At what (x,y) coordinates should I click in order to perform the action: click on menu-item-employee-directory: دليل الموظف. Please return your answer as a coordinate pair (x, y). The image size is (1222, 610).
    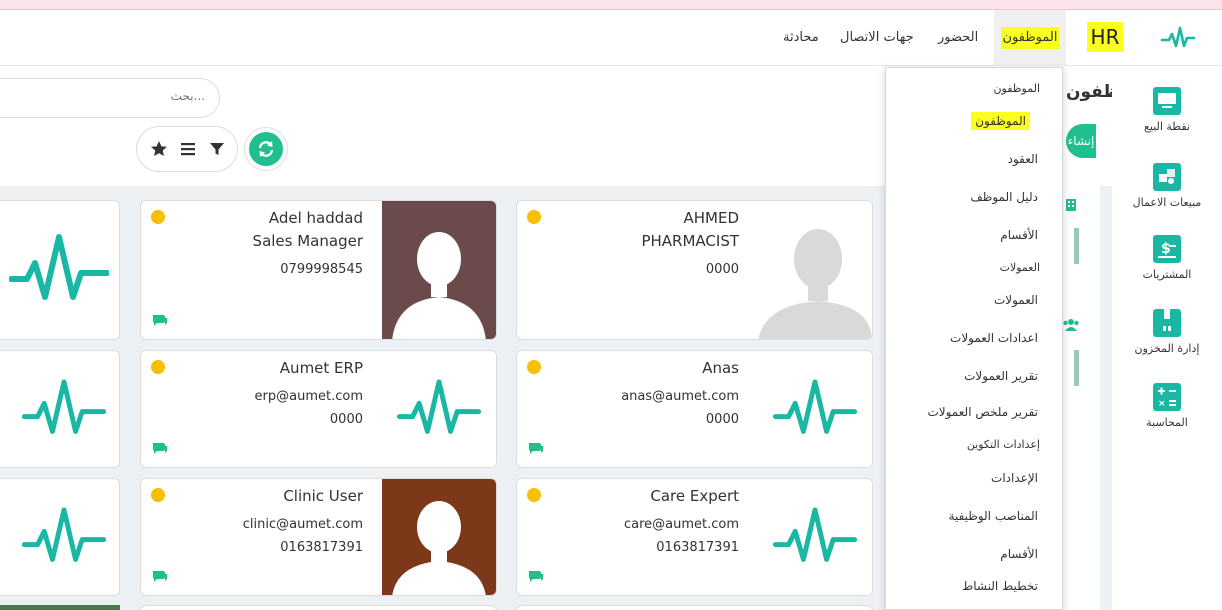
    Looking at the image, I should click on (1004, 197).